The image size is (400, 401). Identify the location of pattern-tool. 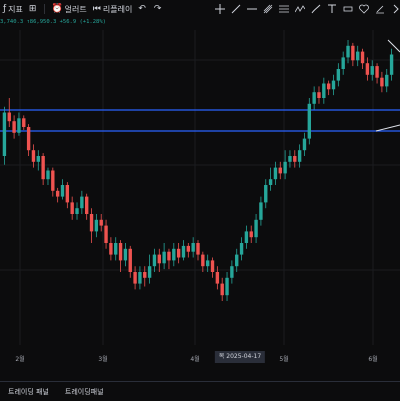
(300, 9).